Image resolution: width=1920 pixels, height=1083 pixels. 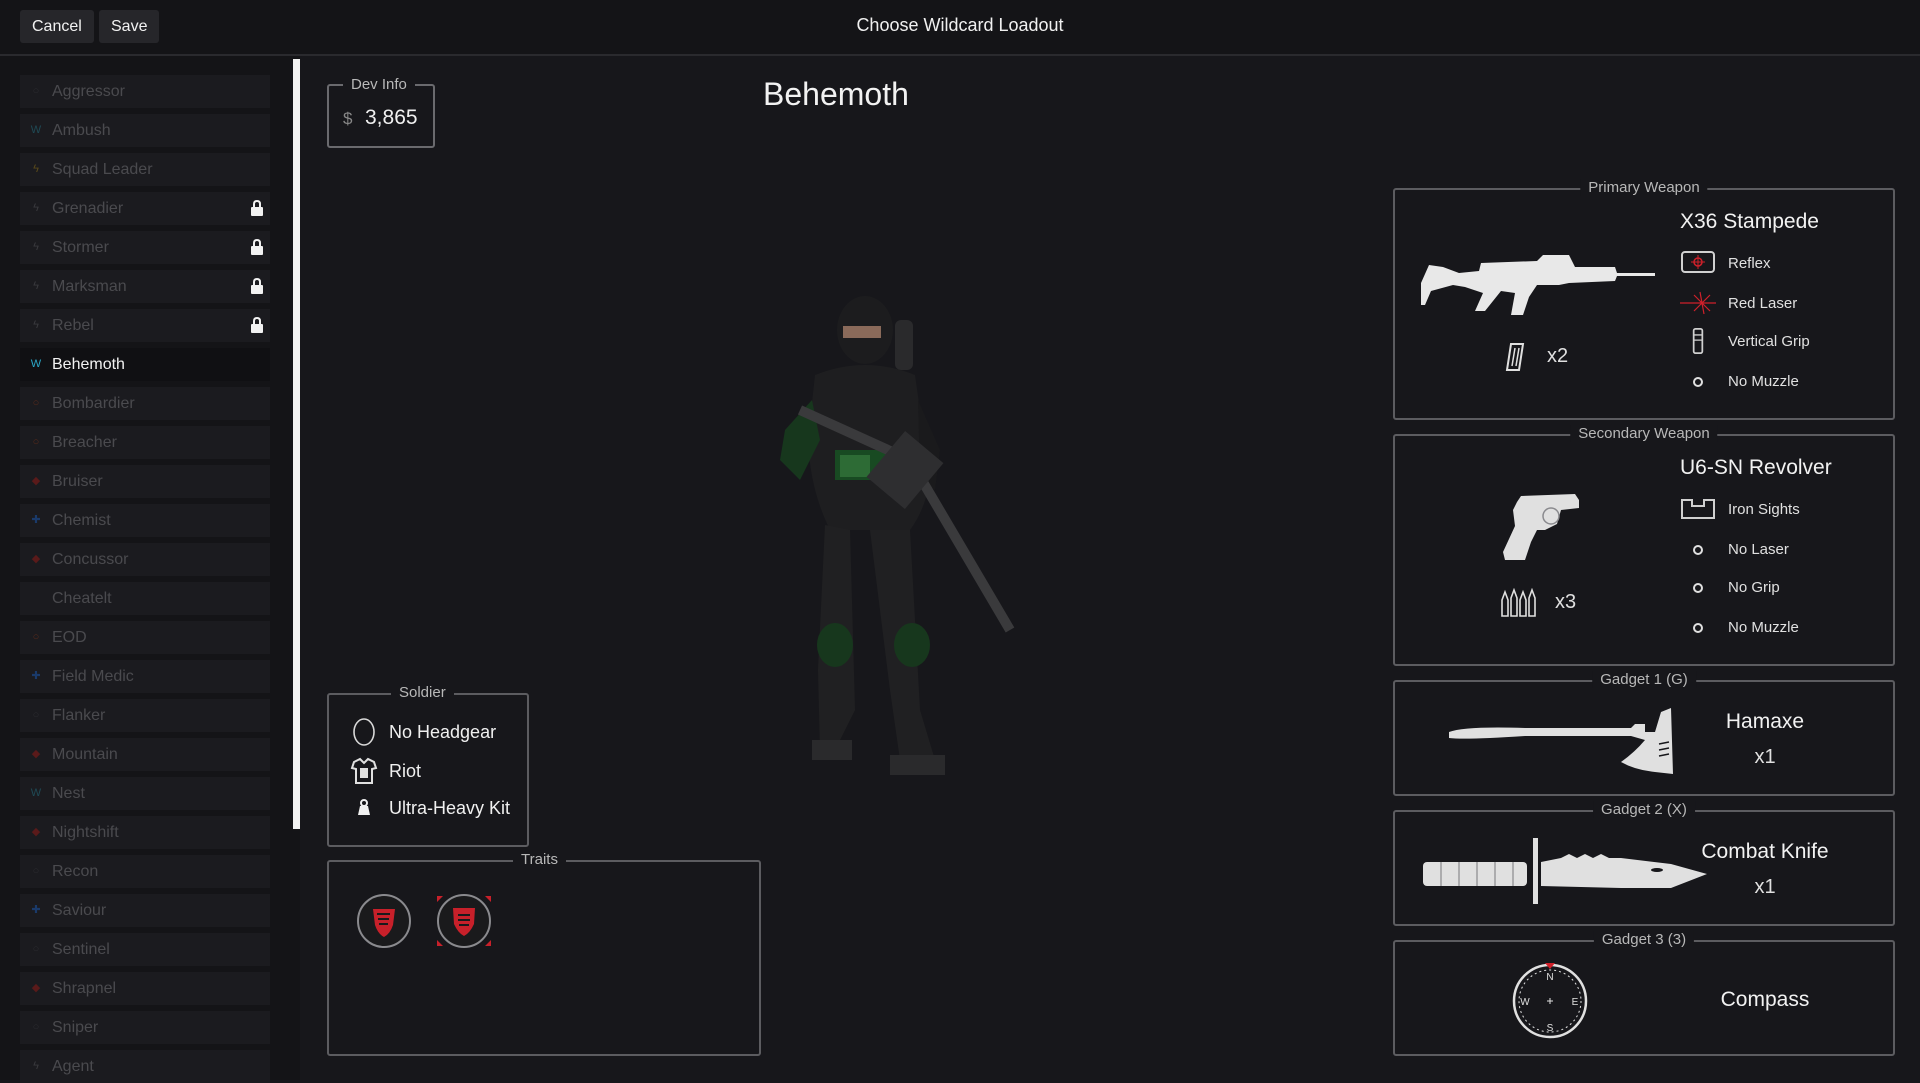 What do you see at coordinates (145, 832) in the screenshot?
I see `sidebar-item-nightshift: ◆ Nightshift` at bounding box center [145, 832].